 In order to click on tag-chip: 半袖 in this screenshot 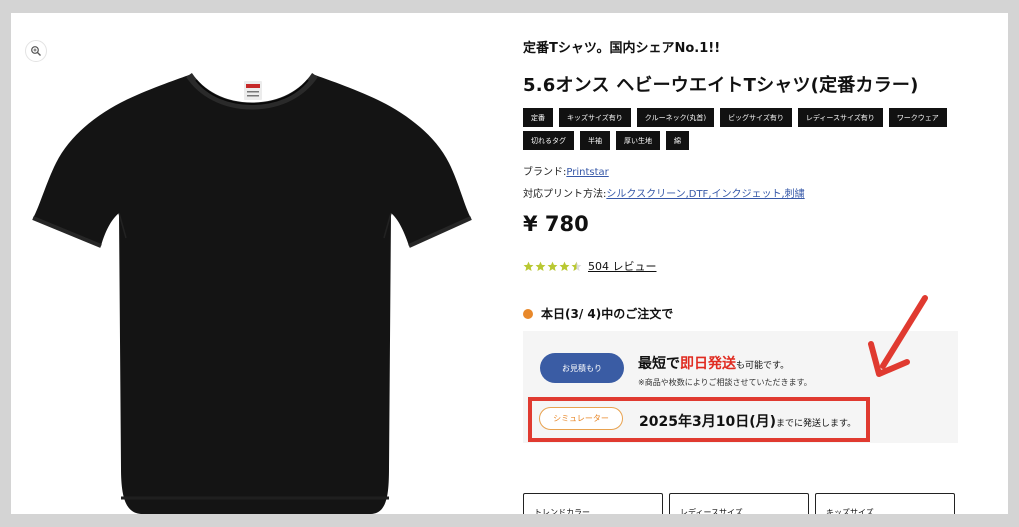, I will do `click(595, 140)`.